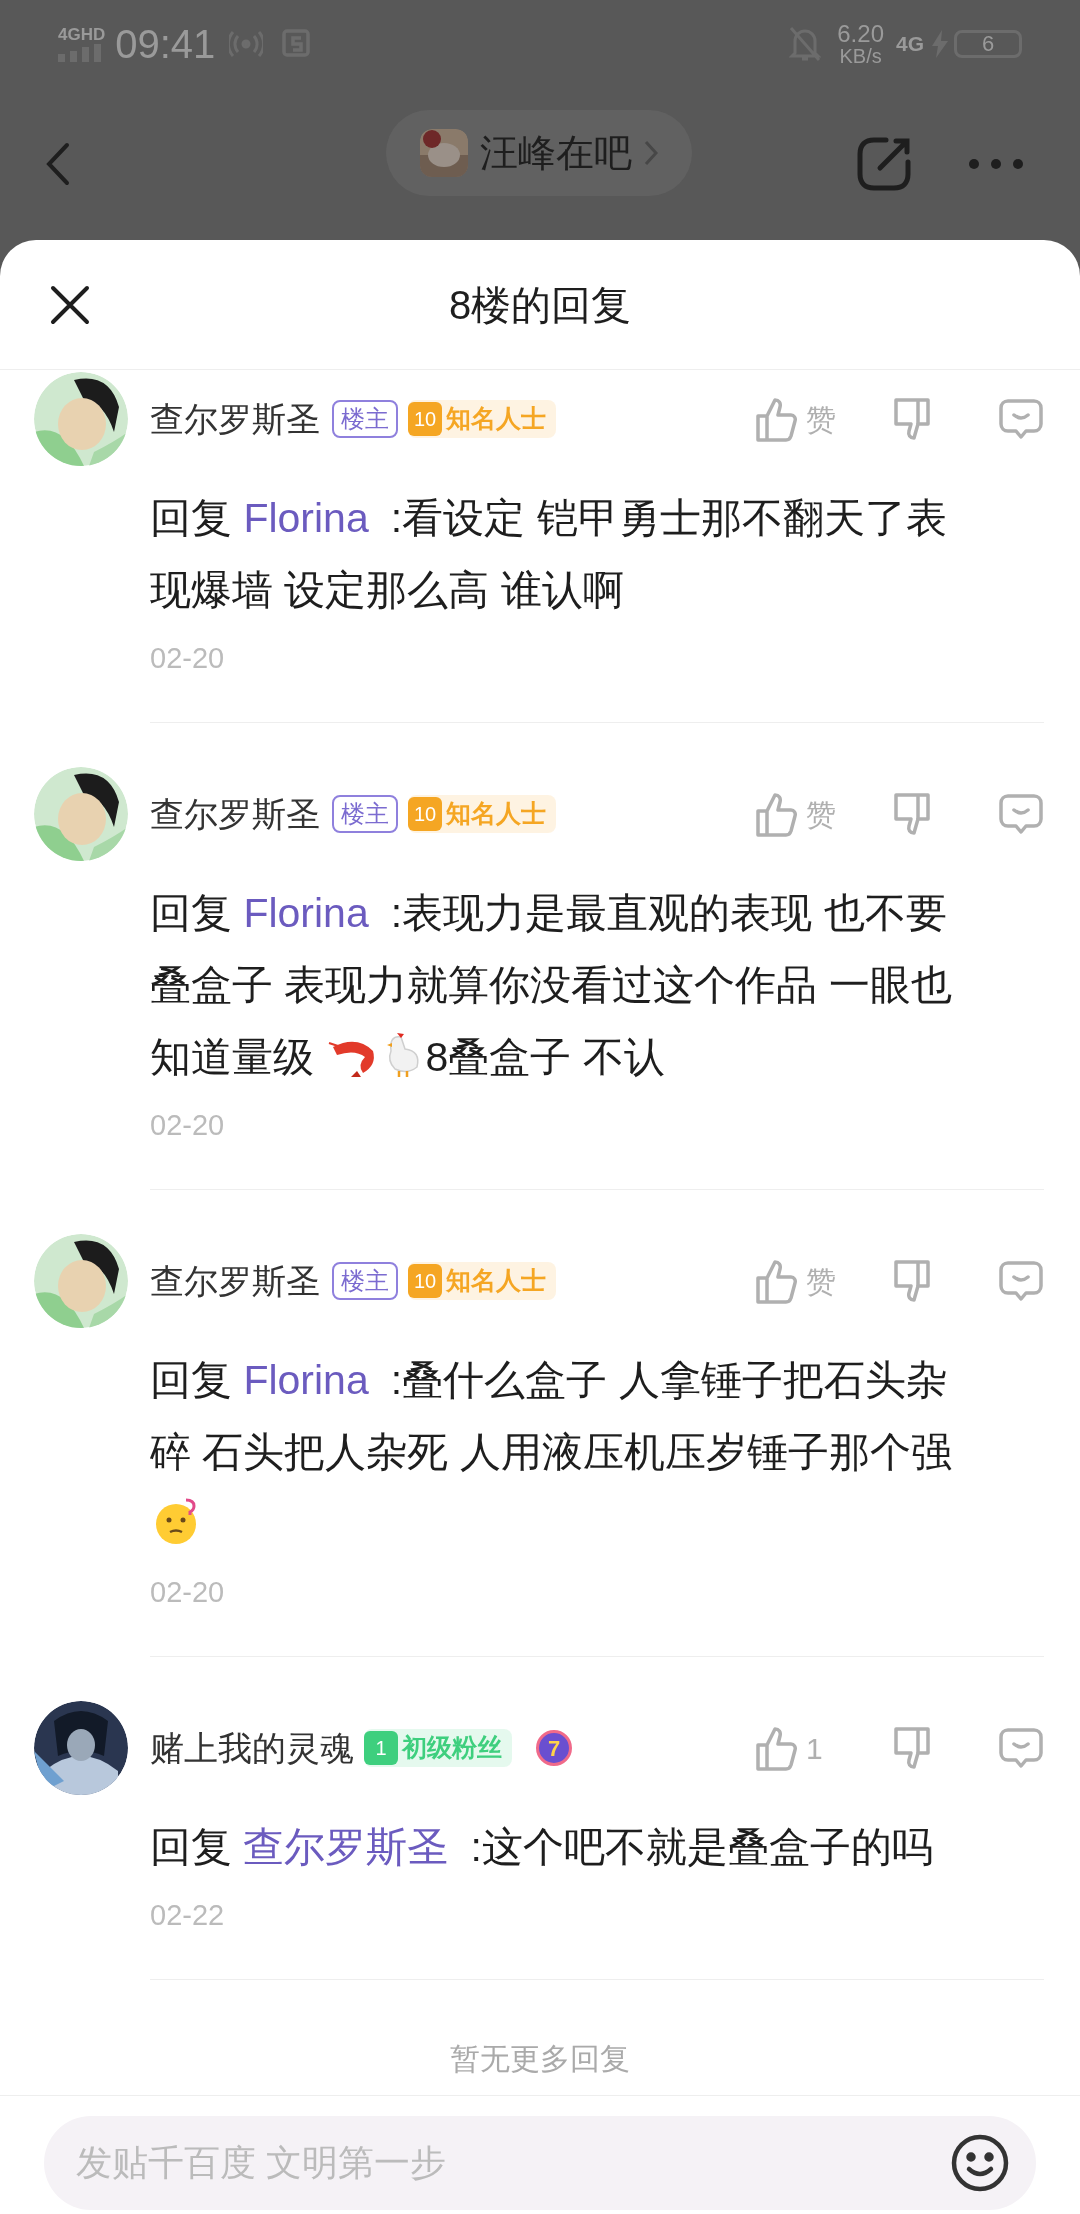  What do you see at coordinates (910, 44) in the screenshot?
I see `mobile-data-label: 4G` at bounding box center [910, 44].